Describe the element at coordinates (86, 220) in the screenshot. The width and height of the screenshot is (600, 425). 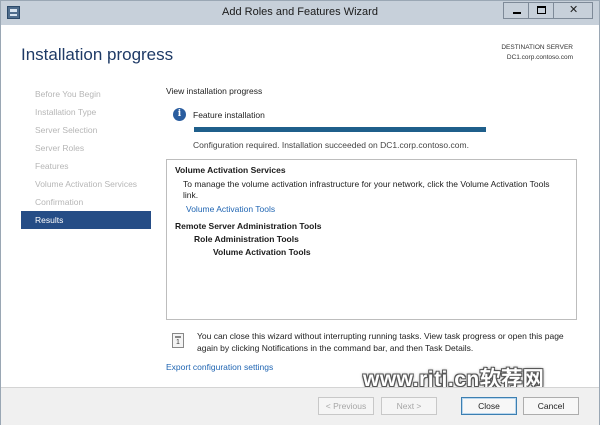
I see `sidebar-item-results: Results` at that location.